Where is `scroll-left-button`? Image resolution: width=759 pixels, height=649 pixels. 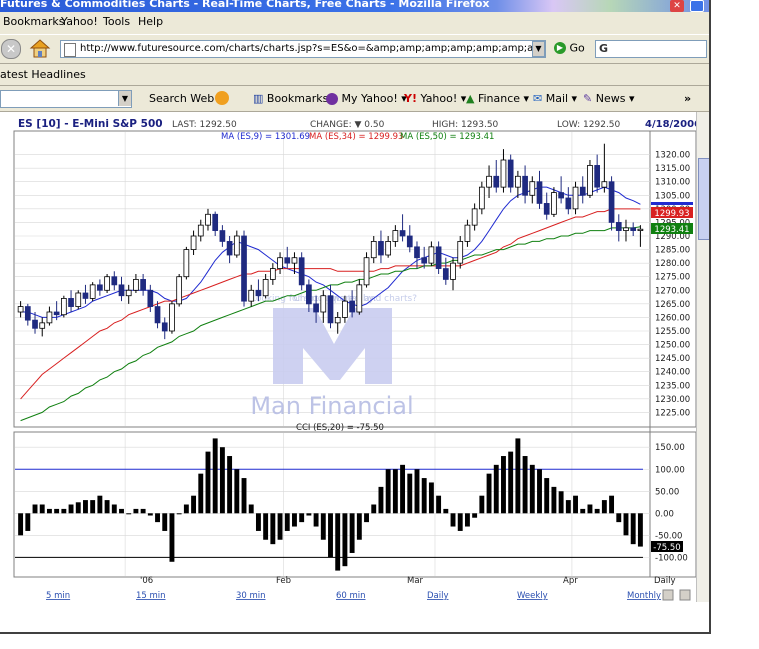
scroll-left-button is located at coordinates (668, 595).